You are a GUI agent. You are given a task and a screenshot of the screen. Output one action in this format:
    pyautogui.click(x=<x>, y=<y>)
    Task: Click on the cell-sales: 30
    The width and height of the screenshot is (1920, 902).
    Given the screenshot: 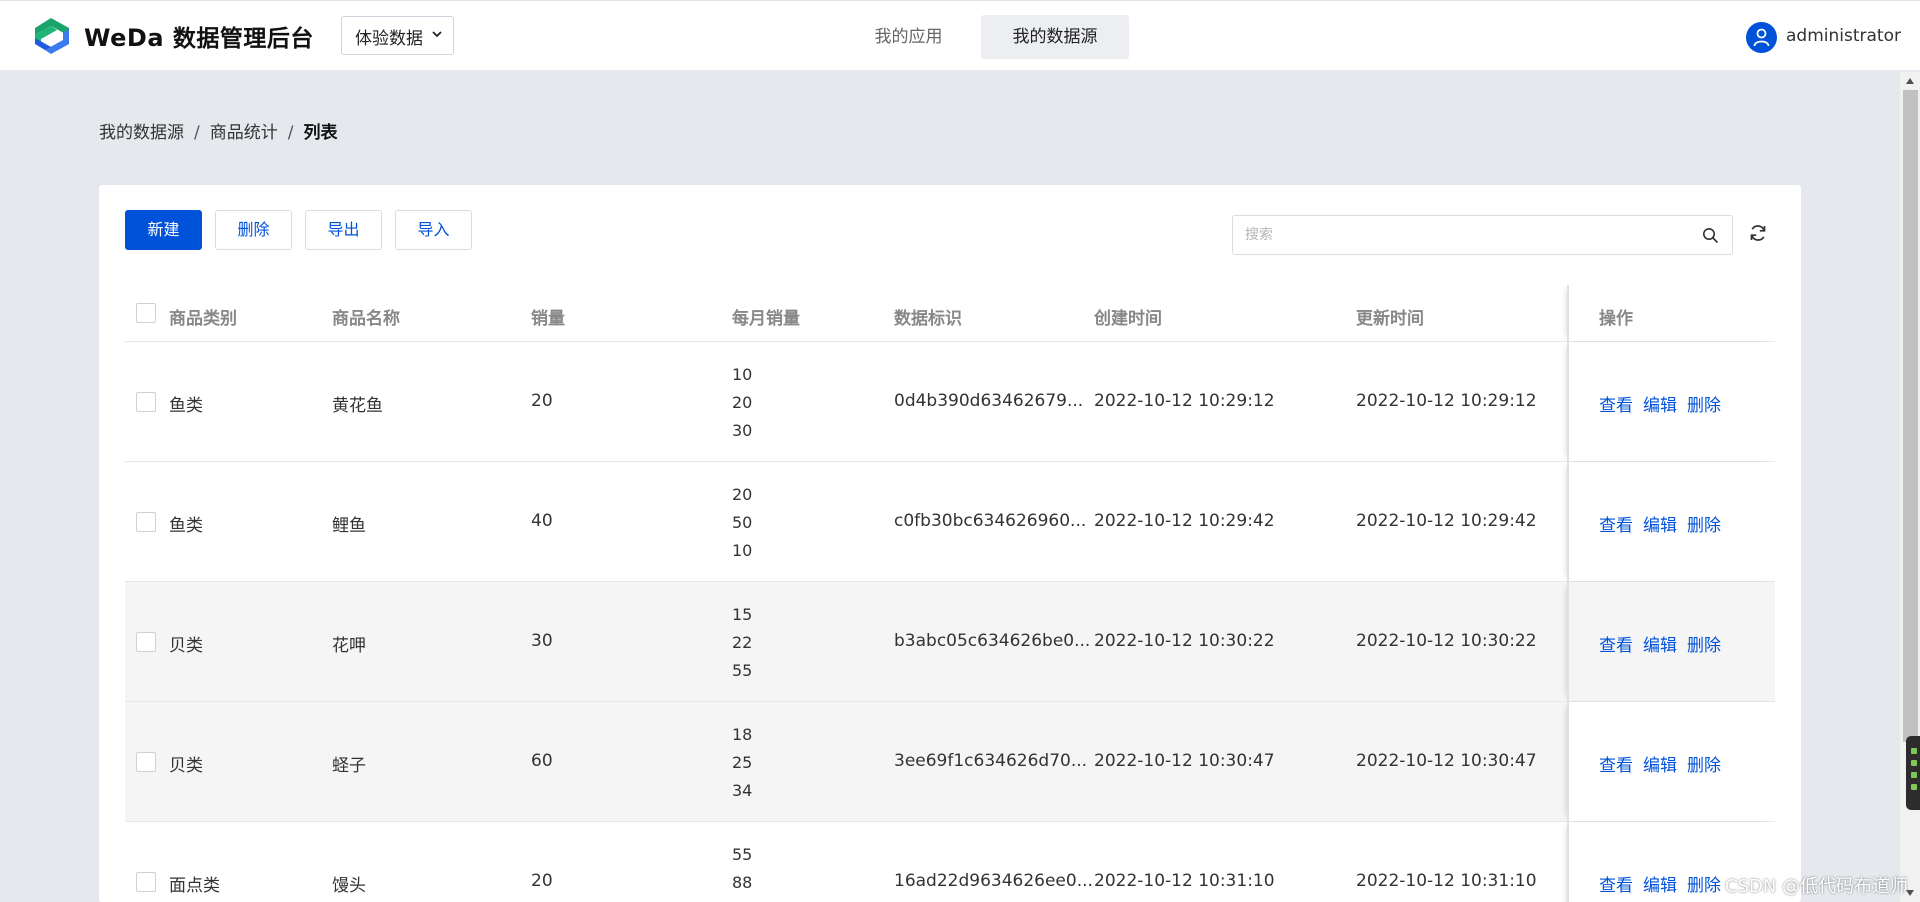 What is the action you would take?
    pyautogui.click(x=542, y=641)
    